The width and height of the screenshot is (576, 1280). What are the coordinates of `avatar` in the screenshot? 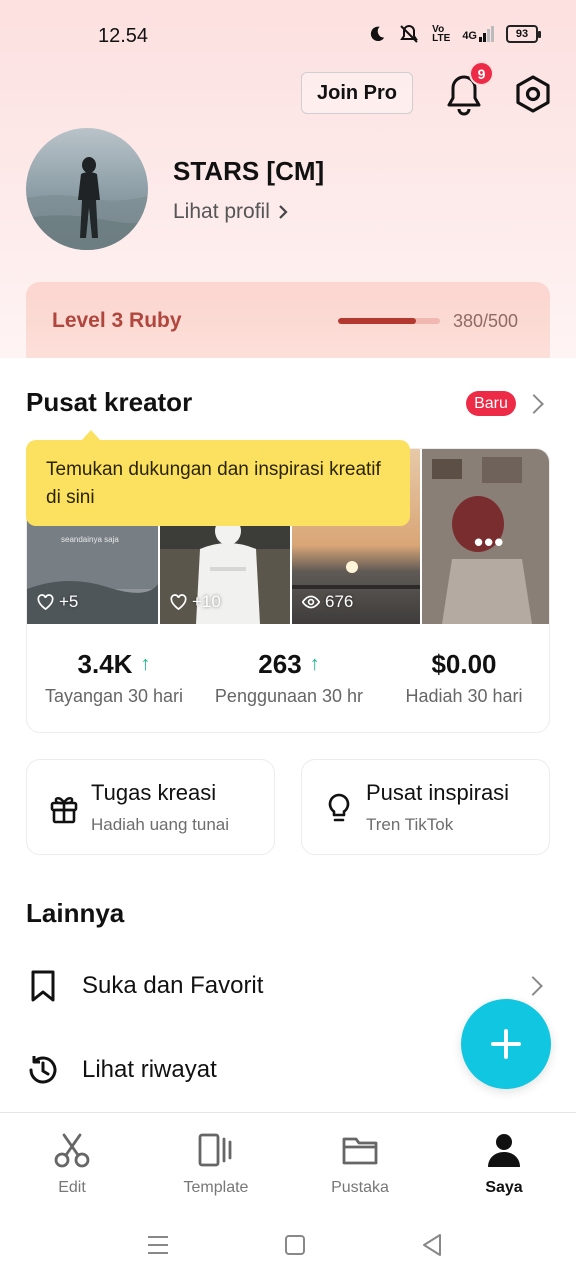 It's located at (87, 189).